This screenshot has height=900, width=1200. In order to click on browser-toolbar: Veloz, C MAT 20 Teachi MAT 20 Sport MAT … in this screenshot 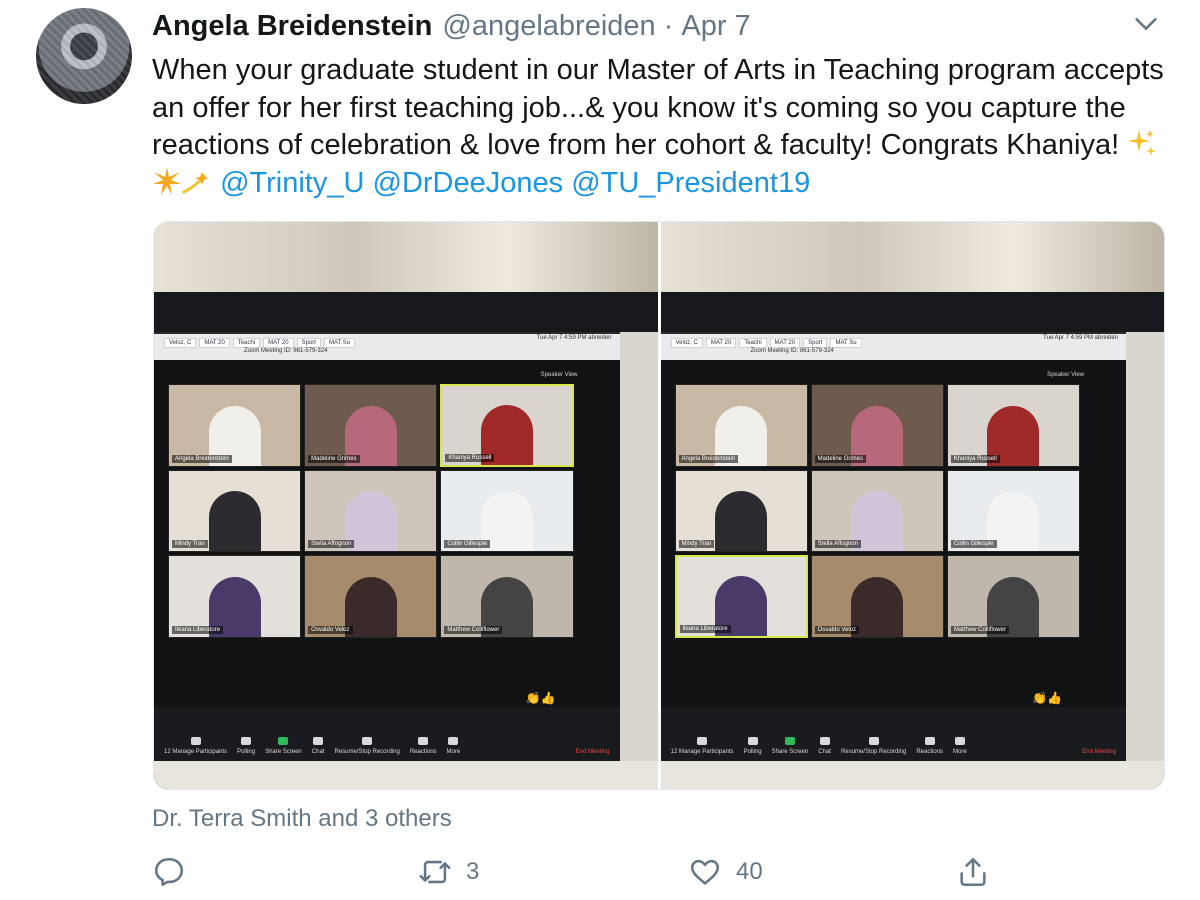, I will do `click(893, 347)`.